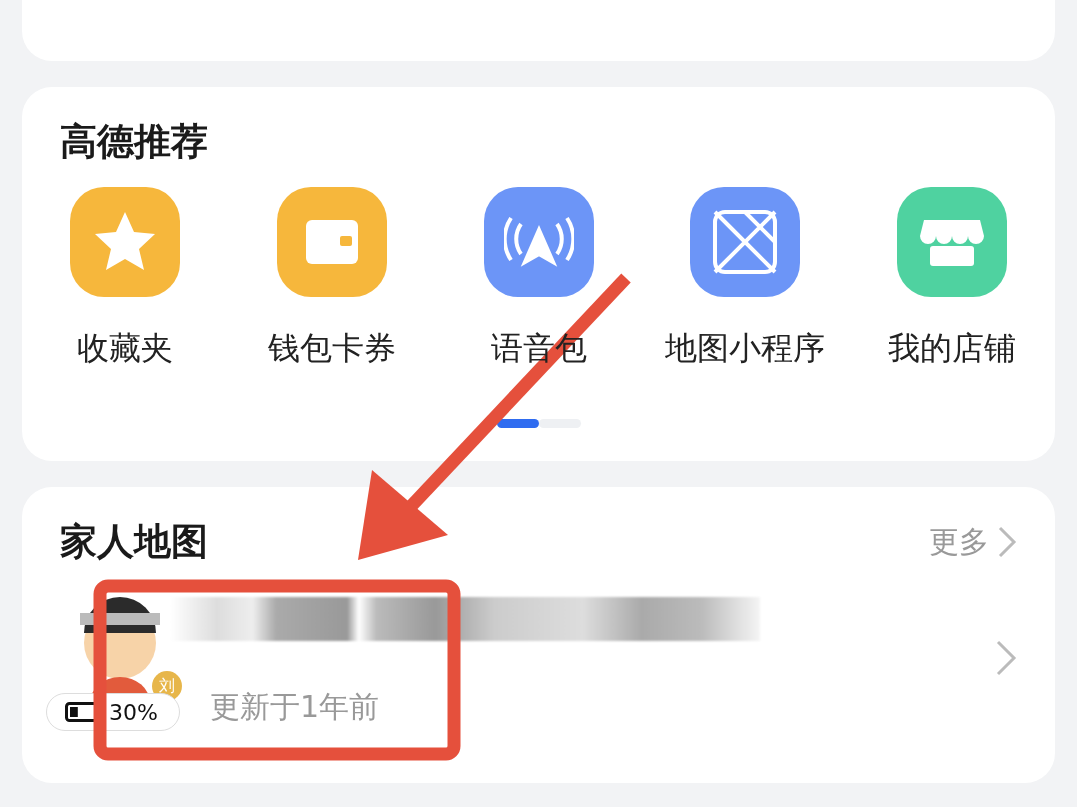 This screenshot has height=807, width=1077. Describe the element at coordinates (538, 242) in the screenshot. I see `voice-icon` at that location.